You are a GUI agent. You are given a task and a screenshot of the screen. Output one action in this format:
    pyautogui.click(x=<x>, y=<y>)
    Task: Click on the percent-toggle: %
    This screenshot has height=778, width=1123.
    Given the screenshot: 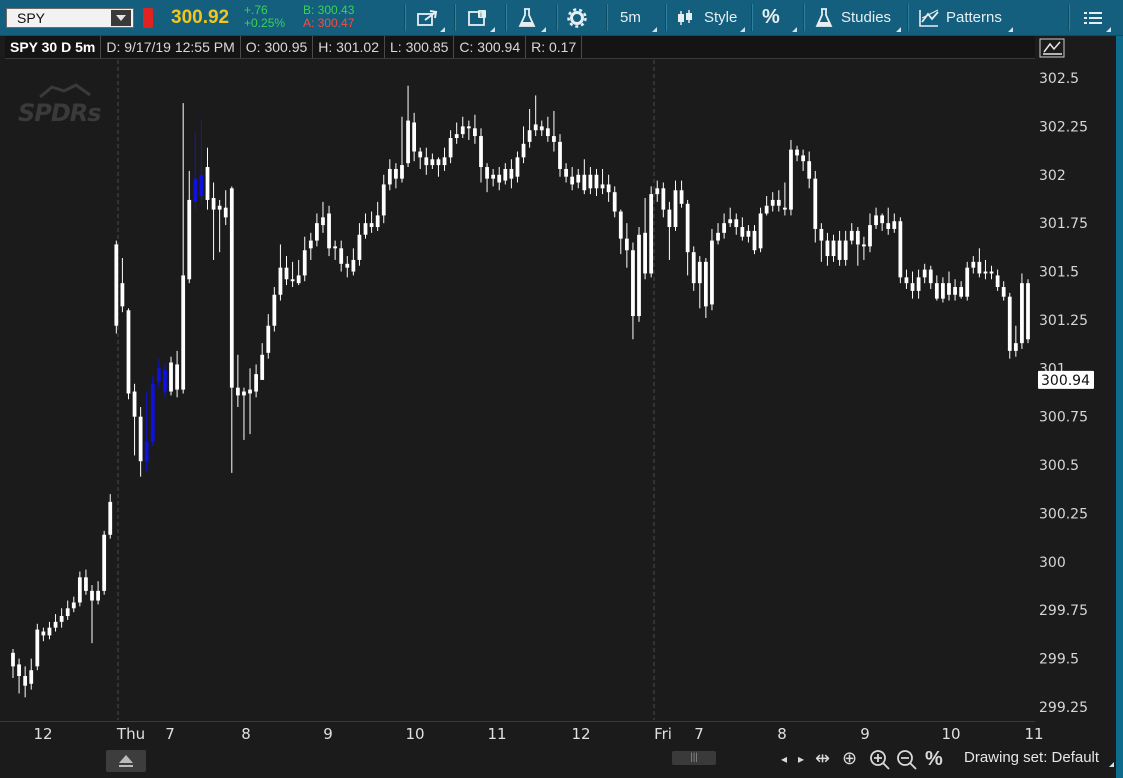 What is the action you would take?
    pyautogui.click(x=934, y=759)
    